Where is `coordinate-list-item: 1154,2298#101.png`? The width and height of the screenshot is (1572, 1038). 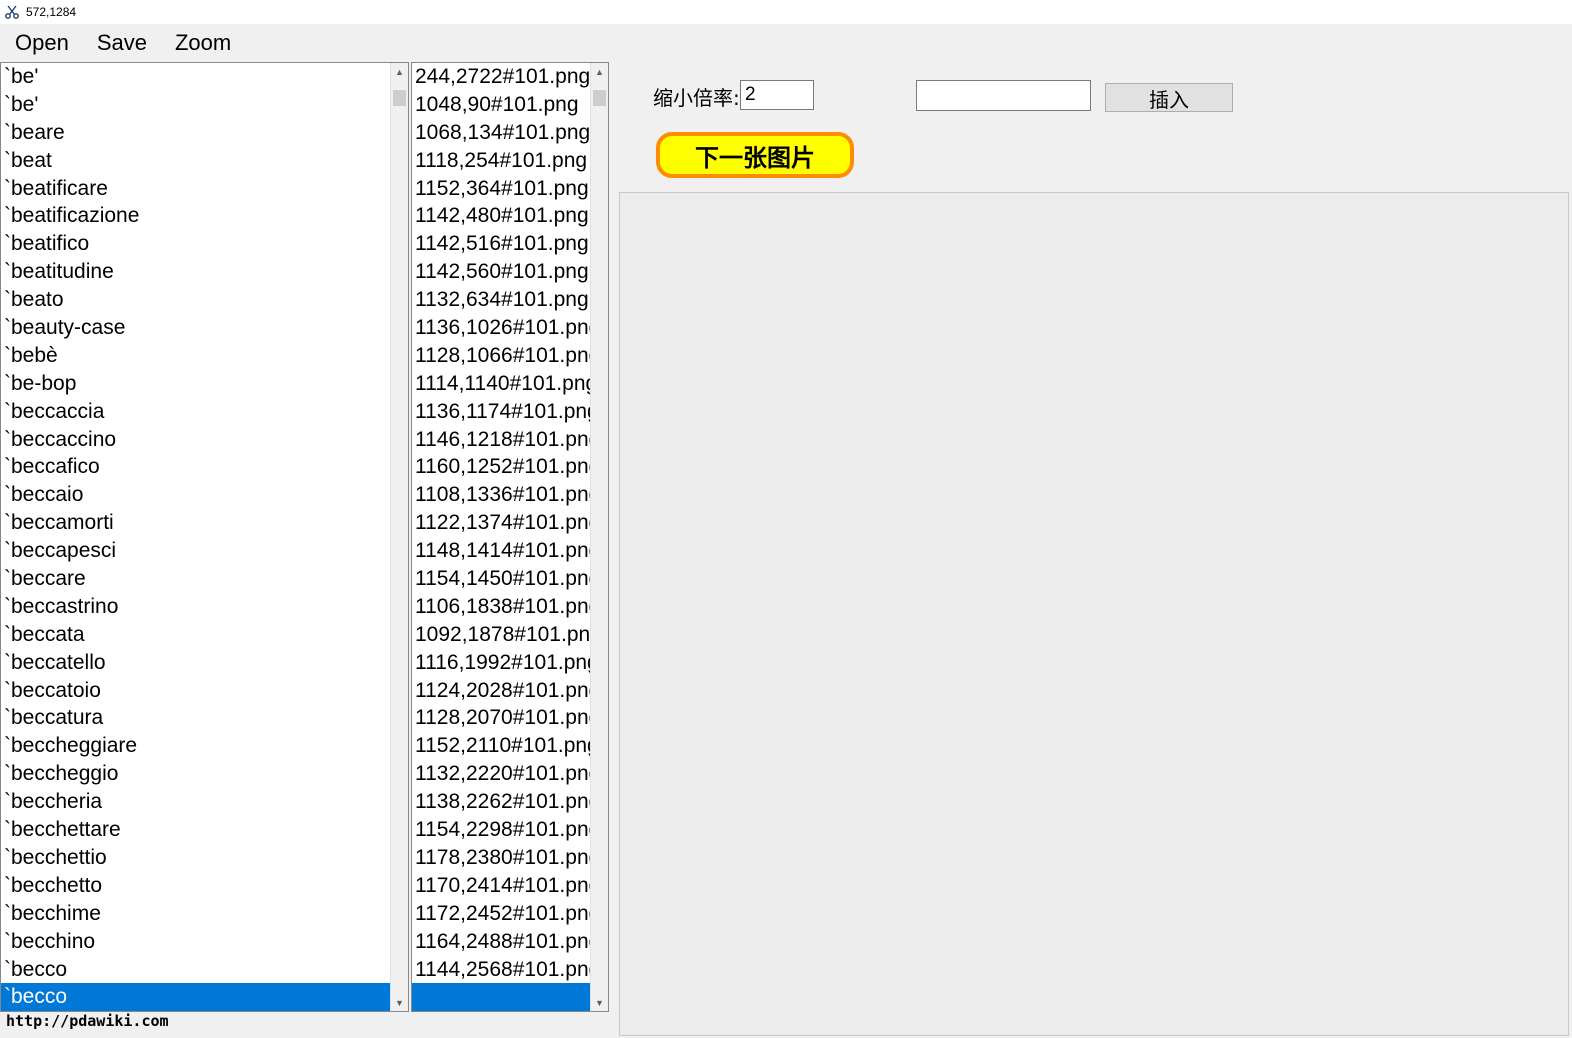 coordinate-list-item: 1154,2298#101.png is located at coordinates (502, 830).